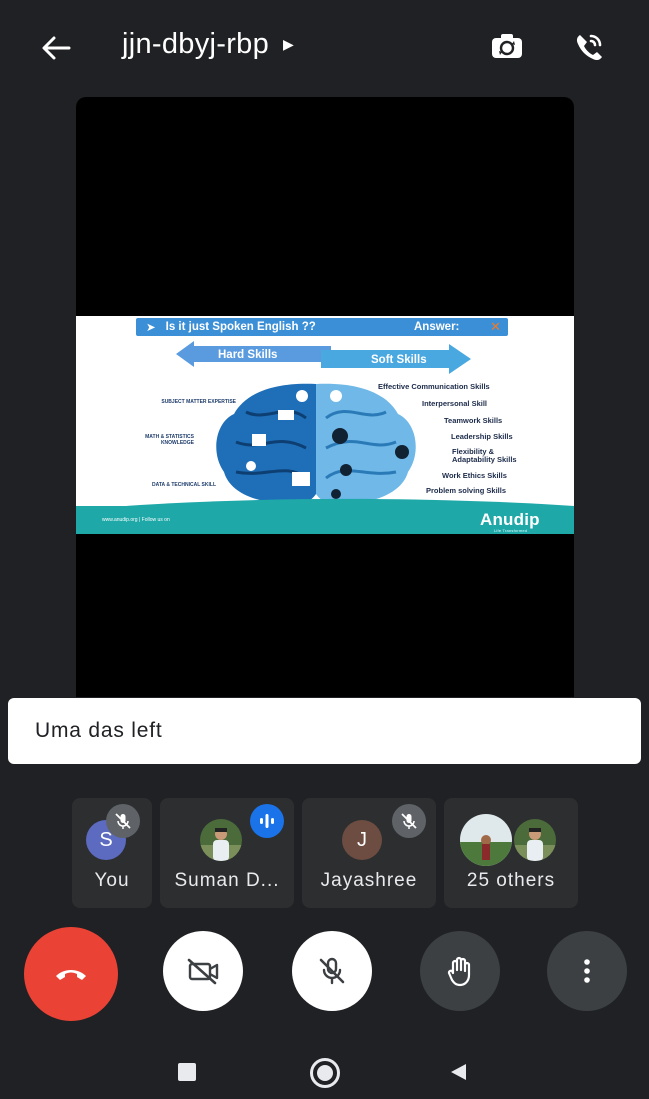 This screenshot has height=1099, width=649. I want to click on slide-title: Is it just Spoken English ??, so click(240, 327).